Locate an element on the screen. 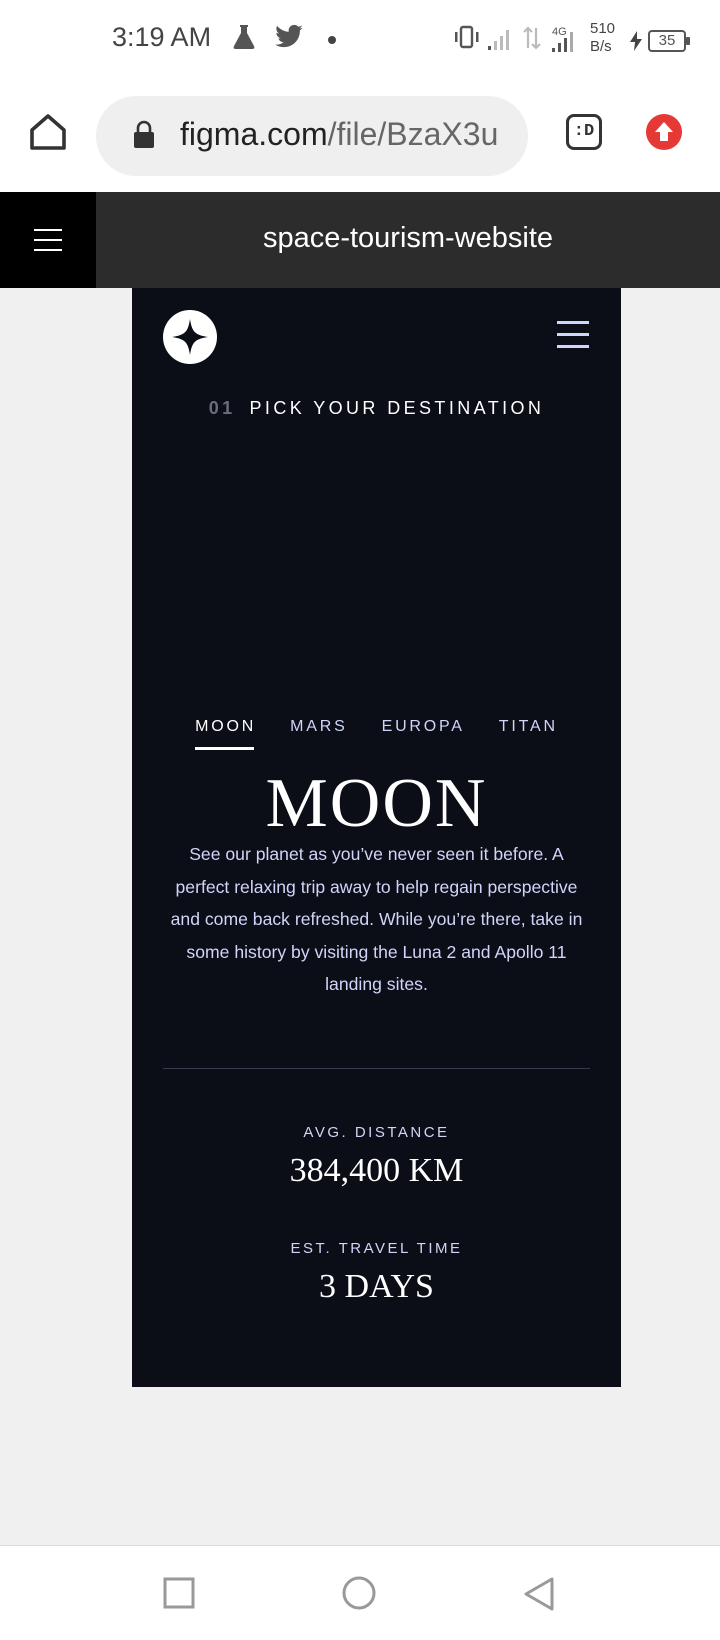 The width and height of the screenshot is (720, 1640). browser-toolbar: figma.com/file/BzaX3u :D is located at coordinates (360, 138).